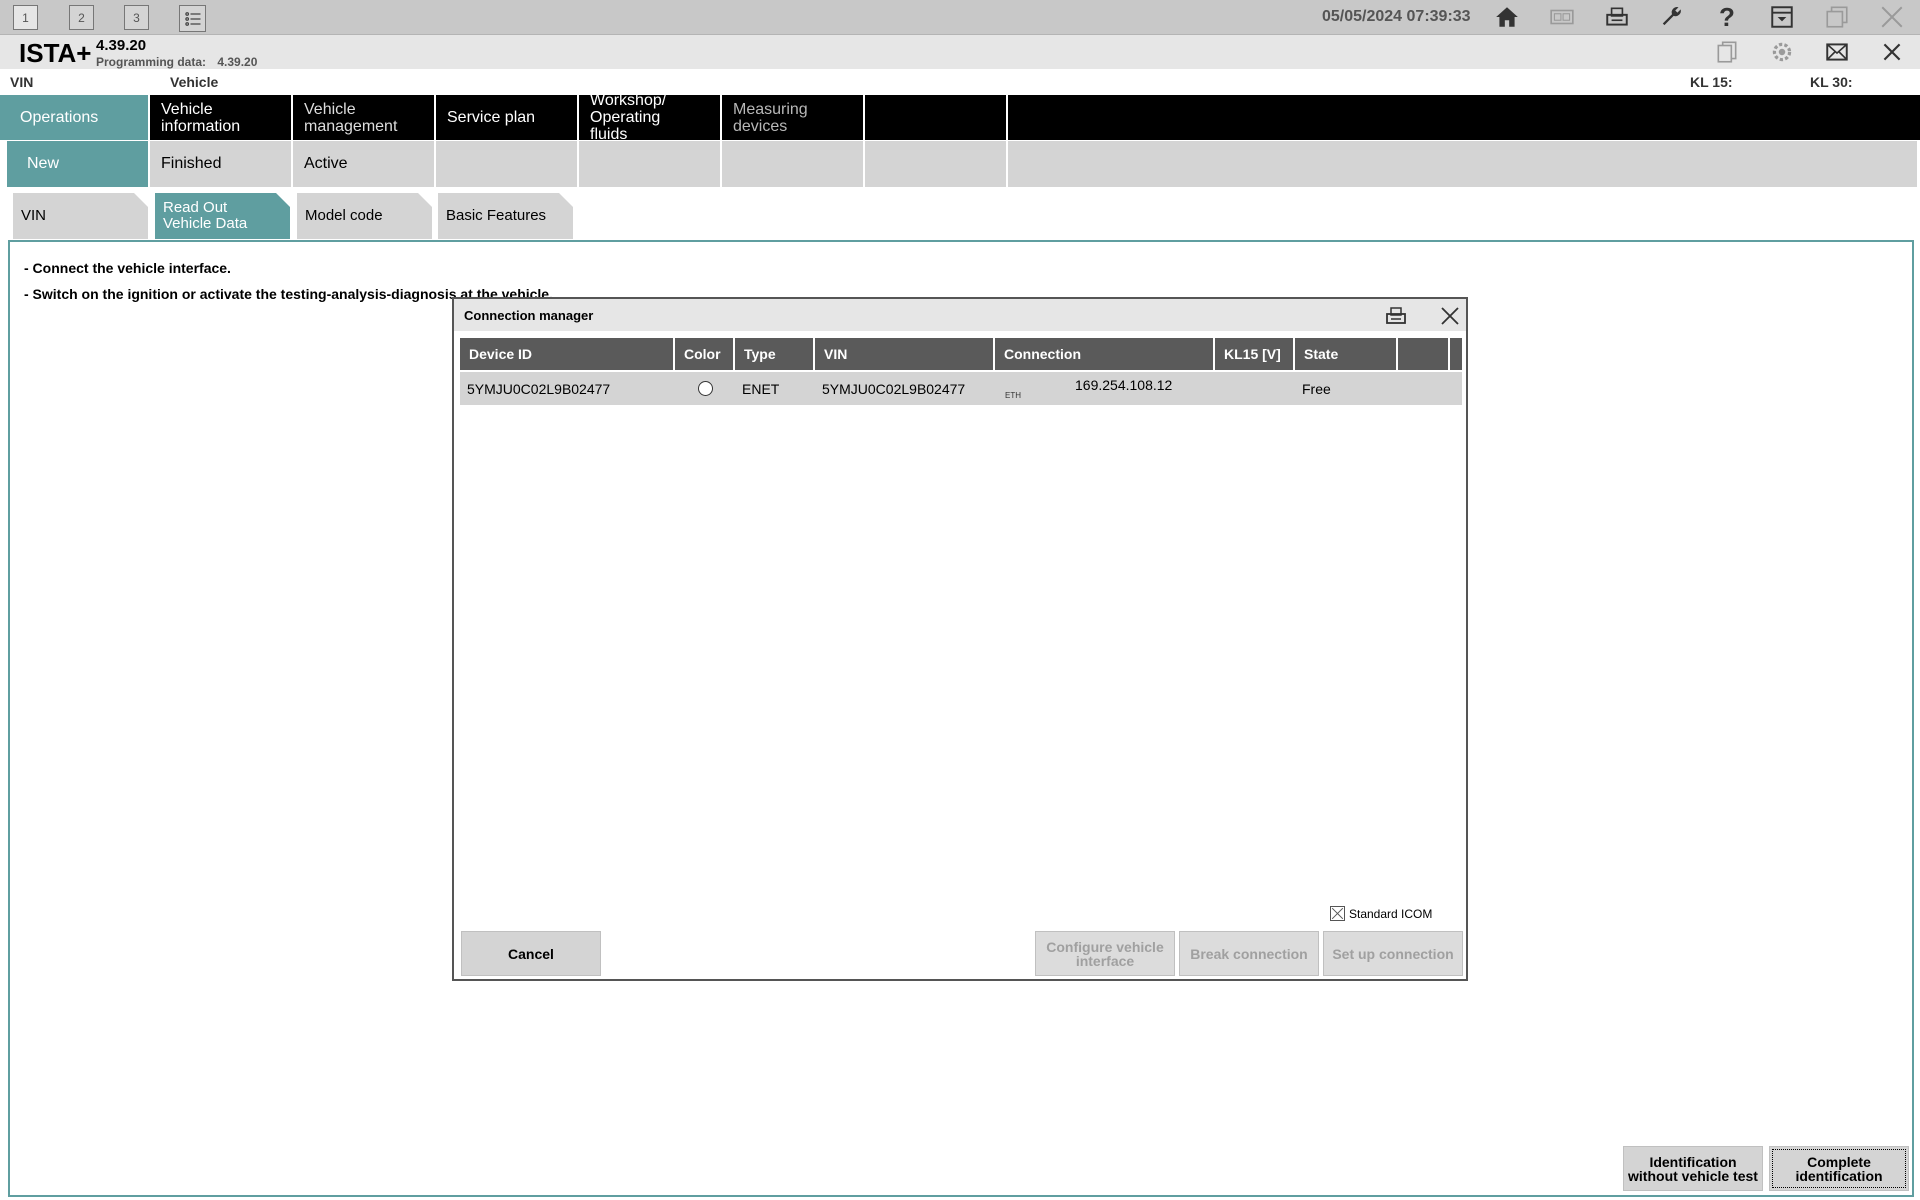 This screenshot has width=1920, height=1200. Describe the element at coordinates (531, 953) in the screenshot. I see `cancel-button: Cancel` at that location.